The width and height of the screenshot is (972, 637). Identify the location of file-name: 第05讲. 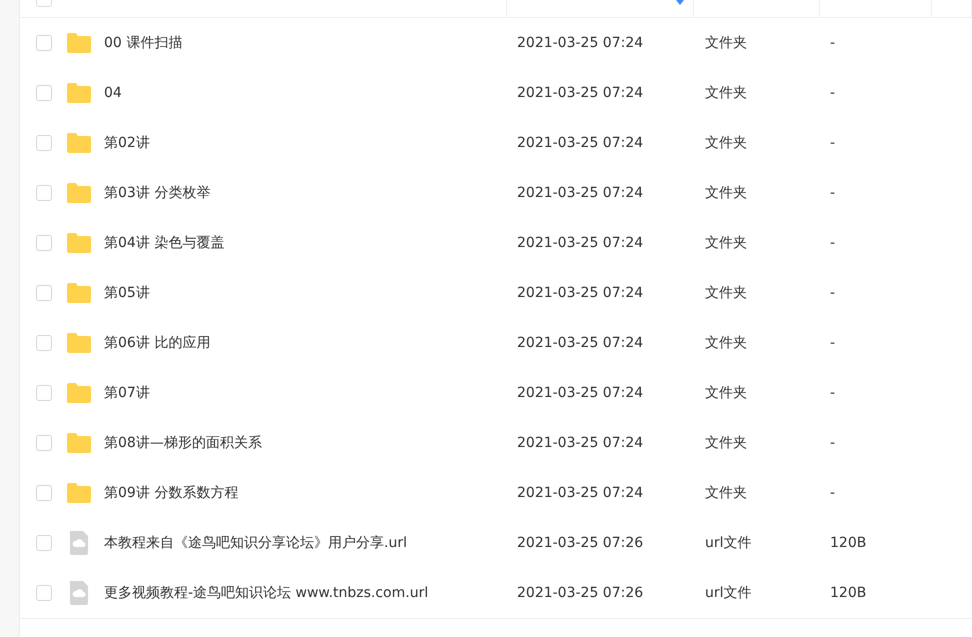
(127, 293).